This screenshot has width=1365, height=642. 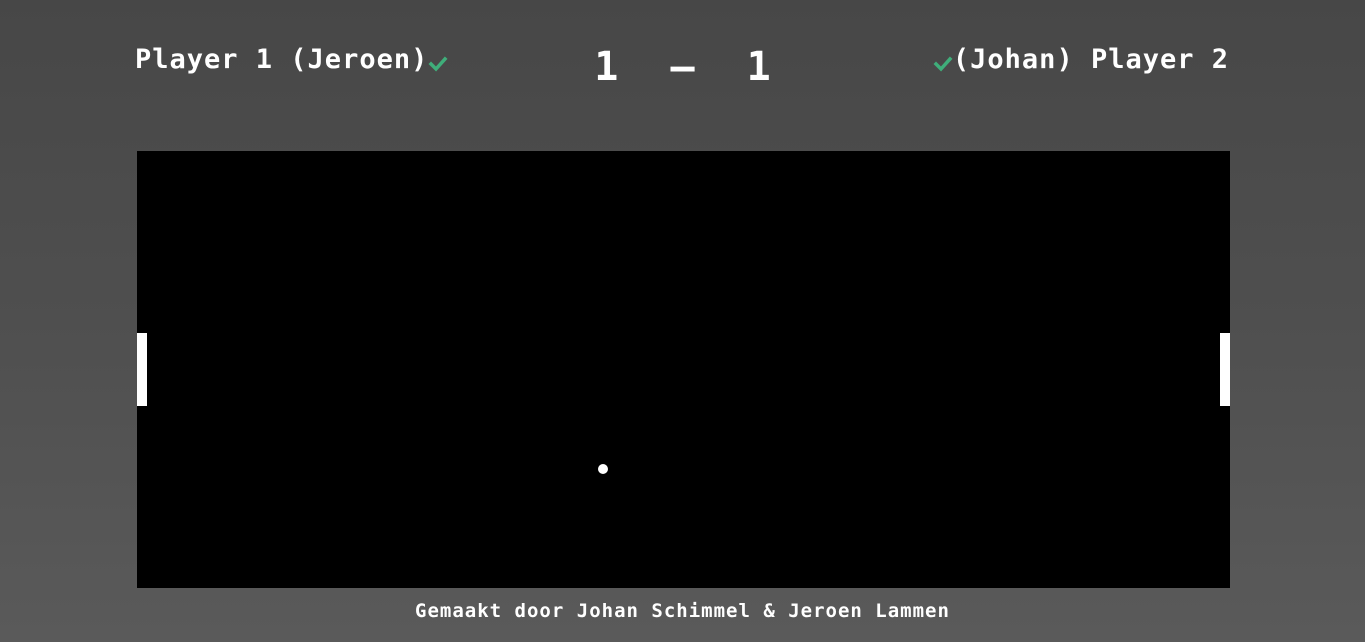 I want to click on player-2-name: (Johan) Player 2, so click(x=1090, y=59).